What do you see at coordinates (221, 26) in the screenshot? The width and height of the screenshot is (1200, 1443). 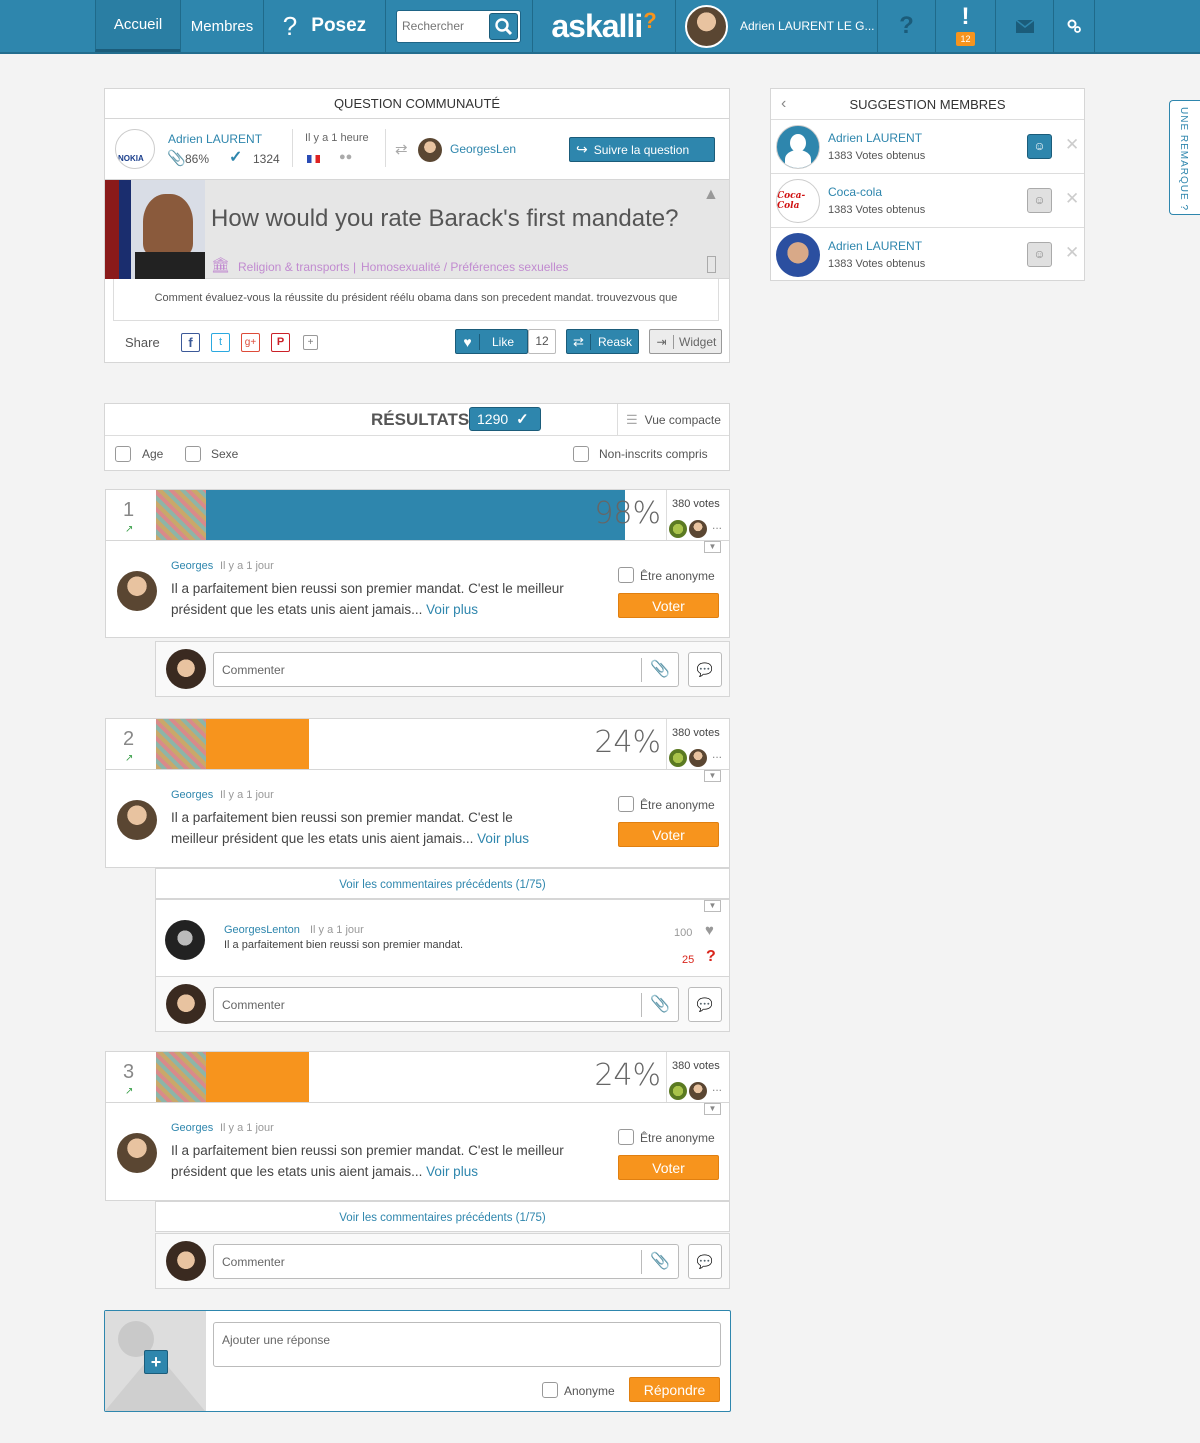 I see `nav-members: Membres` at bounding box center [221, 26].